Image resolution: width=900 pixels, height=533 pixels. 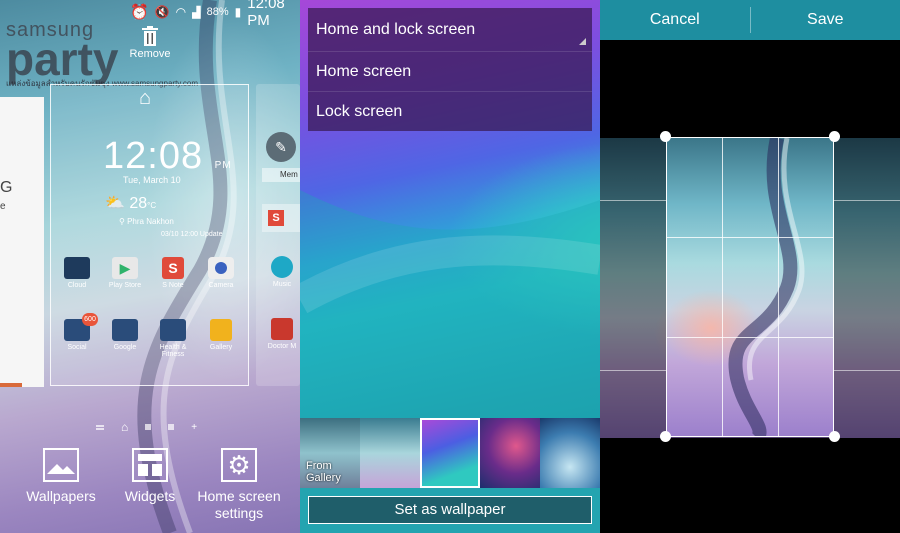 What do you see at coordinates (766, 287) in the screenshot?
I see `crop-swirl-graphic` at bounding box center [766, 287].